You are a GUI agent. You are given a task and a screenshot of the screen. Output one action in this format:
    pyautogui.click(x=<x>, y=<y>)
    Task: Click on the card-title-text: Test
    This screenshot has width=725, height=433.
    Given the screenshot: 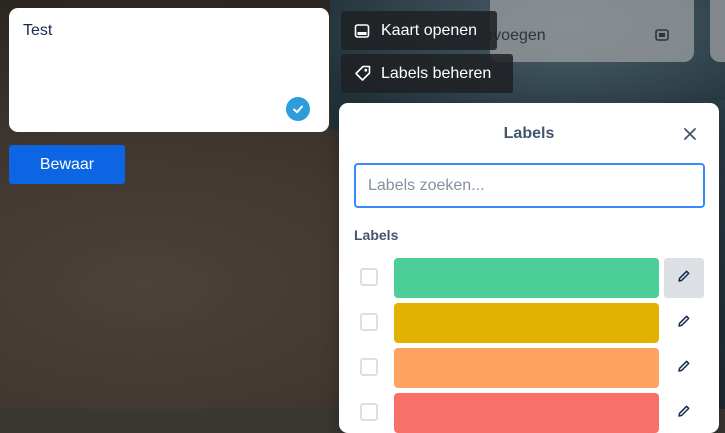 What is the action you would take?
    pyautogui.click(x=37, y=31)
    